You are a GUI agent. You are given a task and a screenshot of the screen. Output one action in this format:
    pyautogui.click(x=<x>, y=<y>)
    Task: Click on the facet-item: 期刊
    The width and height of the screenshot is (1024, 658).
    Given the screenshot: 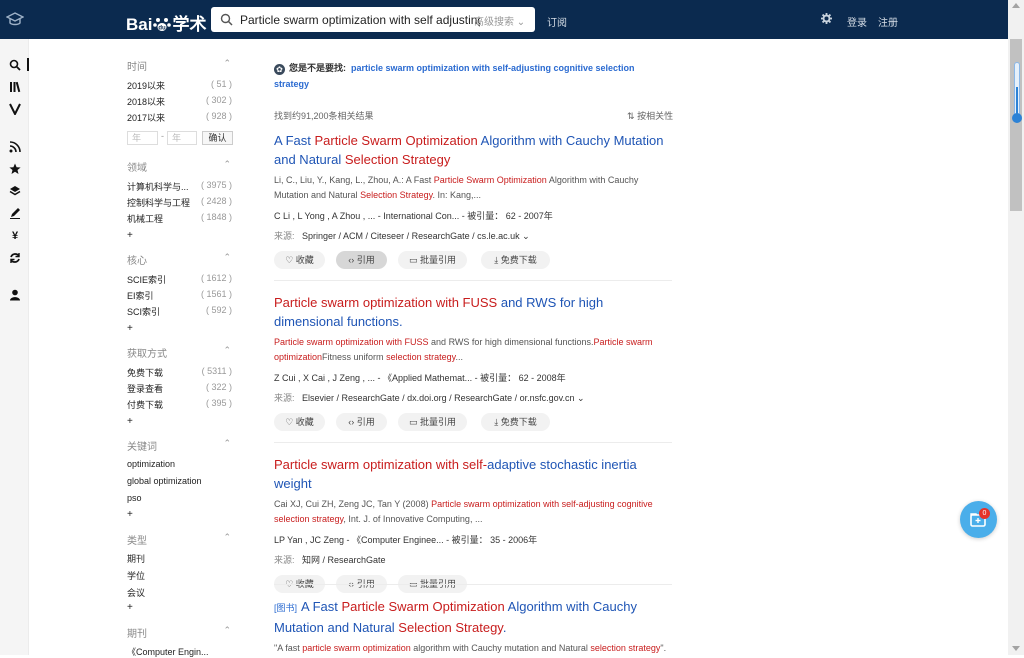 What is the action you would take?
    pyautogui.click(x=179, y=558)
    